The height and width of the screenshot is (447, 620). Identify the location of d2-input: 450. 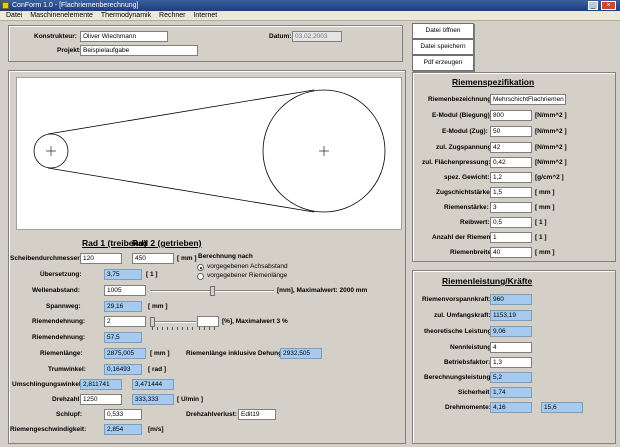
(153, 258).